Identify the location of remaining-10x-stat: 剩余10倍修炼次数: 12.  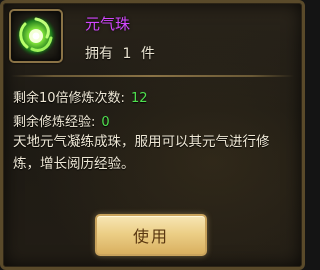
(80, 96).